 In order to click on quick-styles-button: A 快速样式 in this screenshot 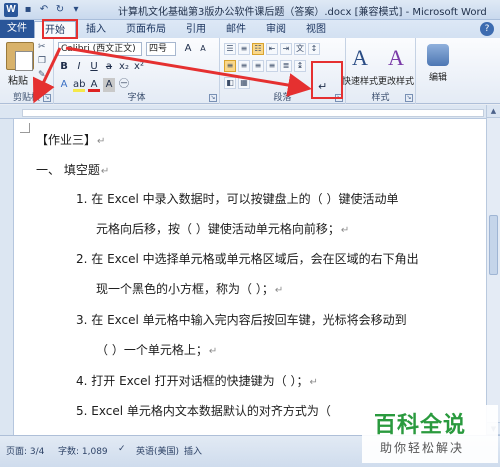, I will do `click(360, 64)`.